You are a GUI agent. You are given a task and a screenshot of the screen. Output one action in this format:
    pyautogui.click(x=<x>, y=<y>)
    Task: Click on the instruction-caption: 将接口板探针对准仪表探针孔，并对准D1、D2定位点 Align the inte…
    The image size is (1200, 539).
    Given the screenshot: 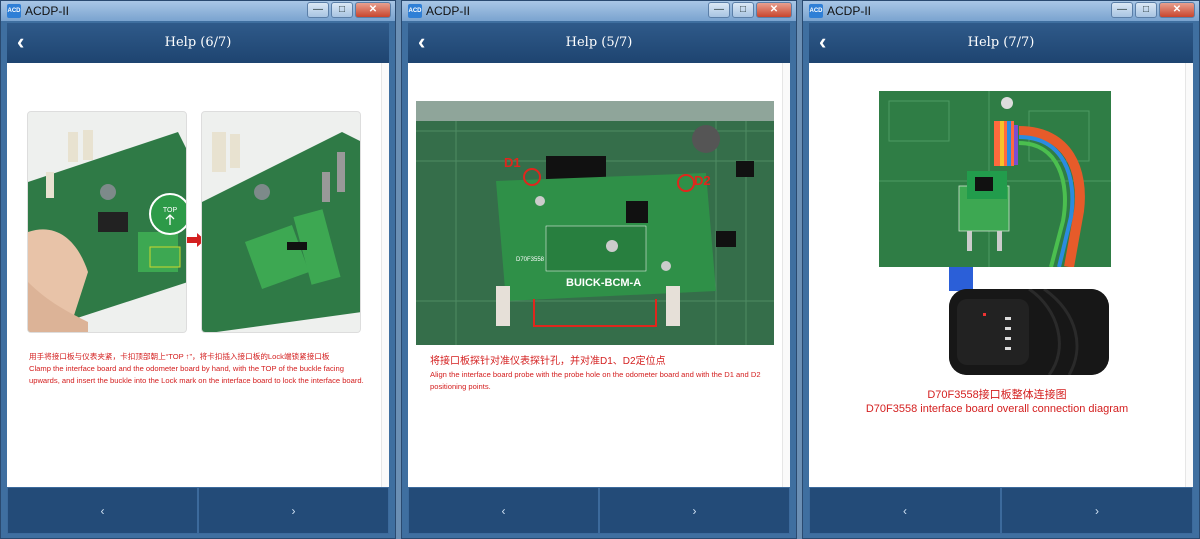 What is the action you would take?
    pyautogui.click(x=600, y=374)
    